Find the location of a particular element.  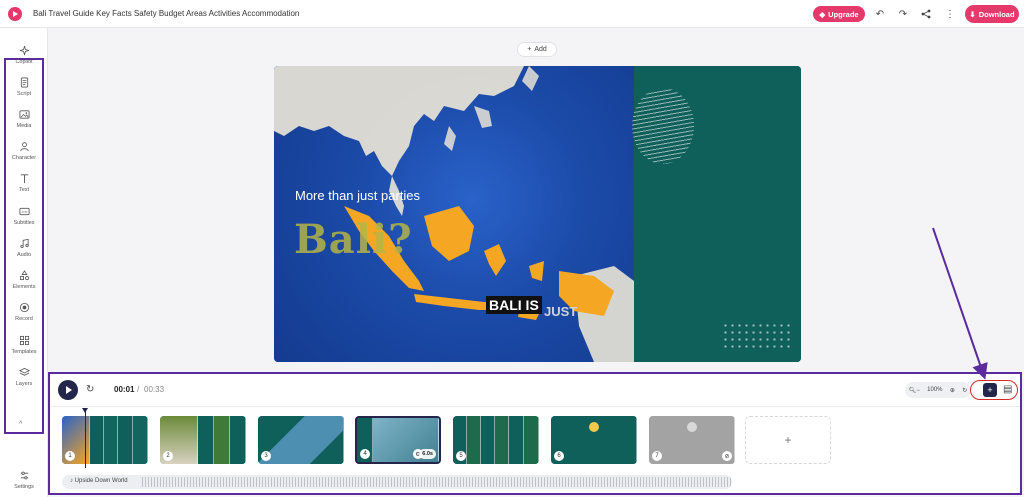

sidebar-item-settings: Settings is located at coordinates (24, 481).